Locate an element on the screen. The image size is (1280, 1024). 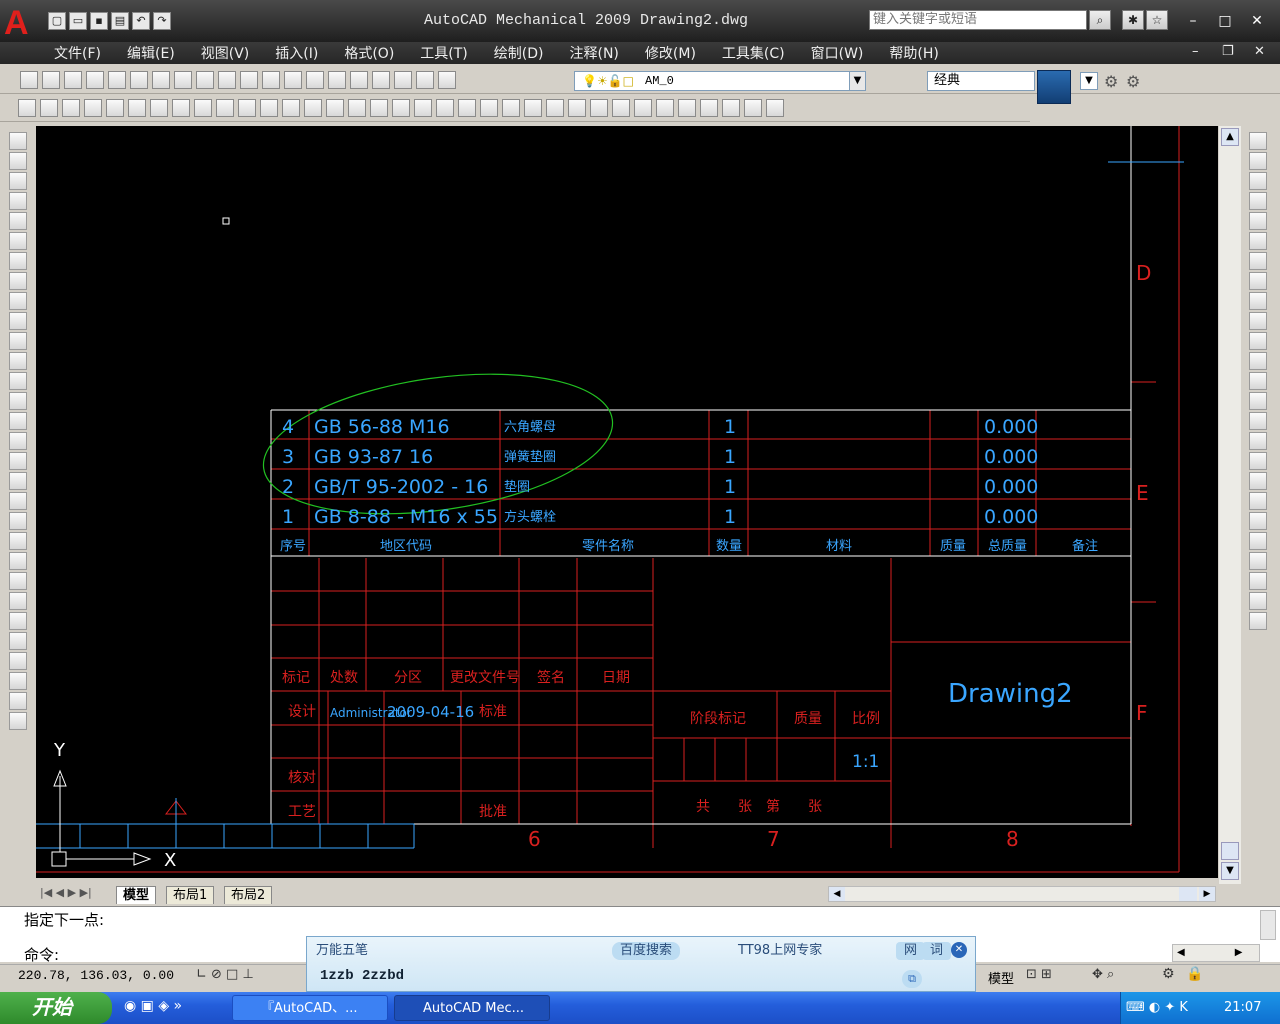
quick-launch-icons: ◉ ▣ ◈ » is located at coordinates (153, 1006).